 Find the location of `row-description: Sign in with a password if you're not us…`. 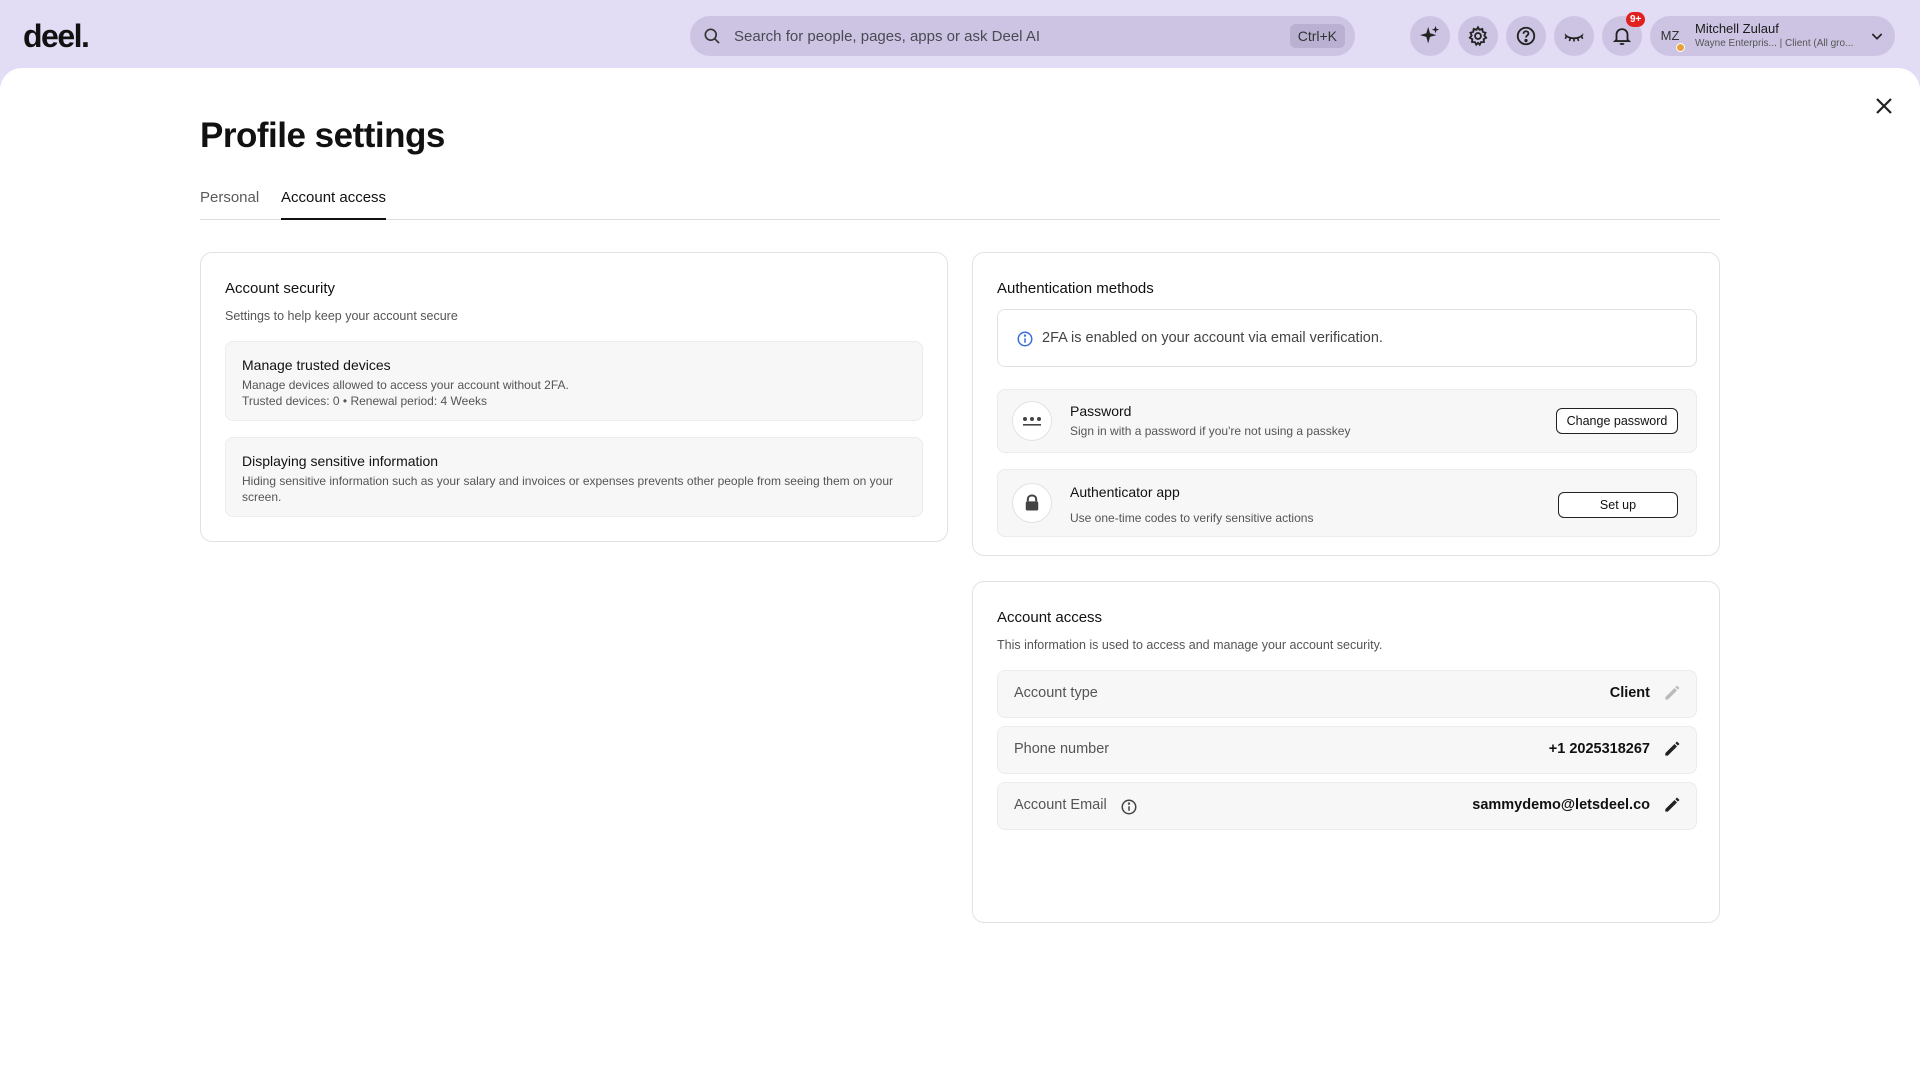

row-description: Sign in with a password if you're not us… is located at coordinates (1210, 431).